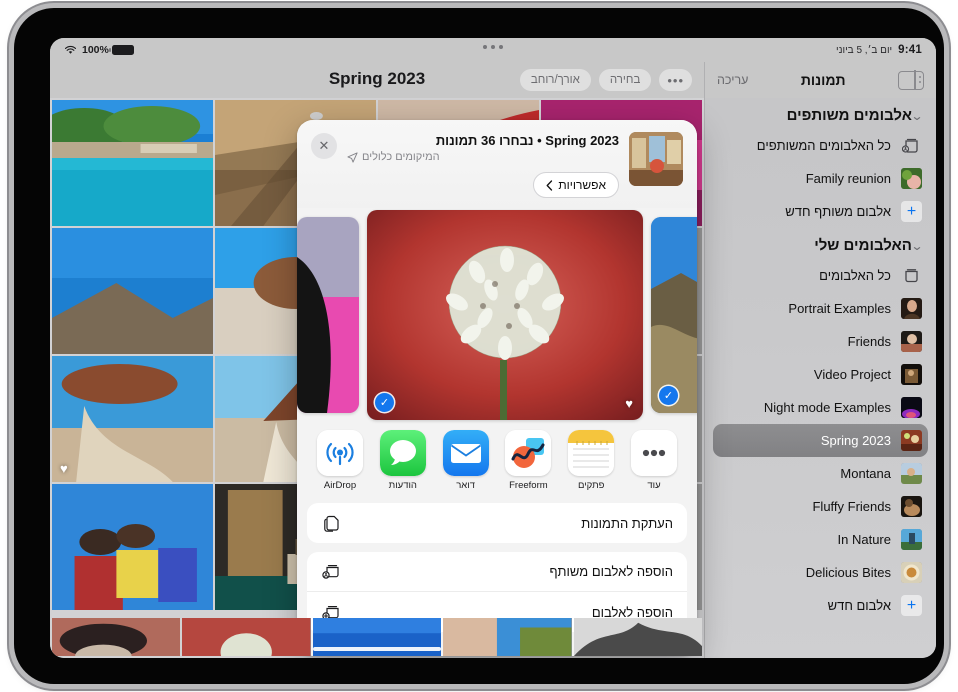 The height and width of the screenshot is (692, 958). What do you see at coordinates (674, 315) in the screenshot?
I see `carousel-photo-right: ✓` at bounding box center [674, 315].